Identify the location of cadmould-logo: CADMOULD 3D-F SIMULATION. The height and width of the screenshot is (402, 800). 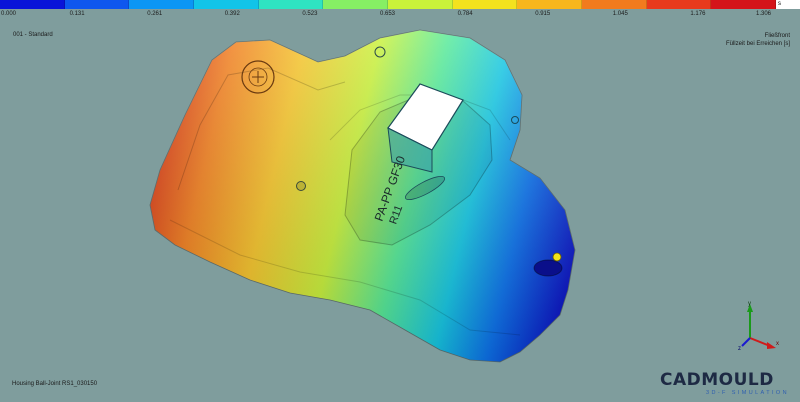
(726, 385).